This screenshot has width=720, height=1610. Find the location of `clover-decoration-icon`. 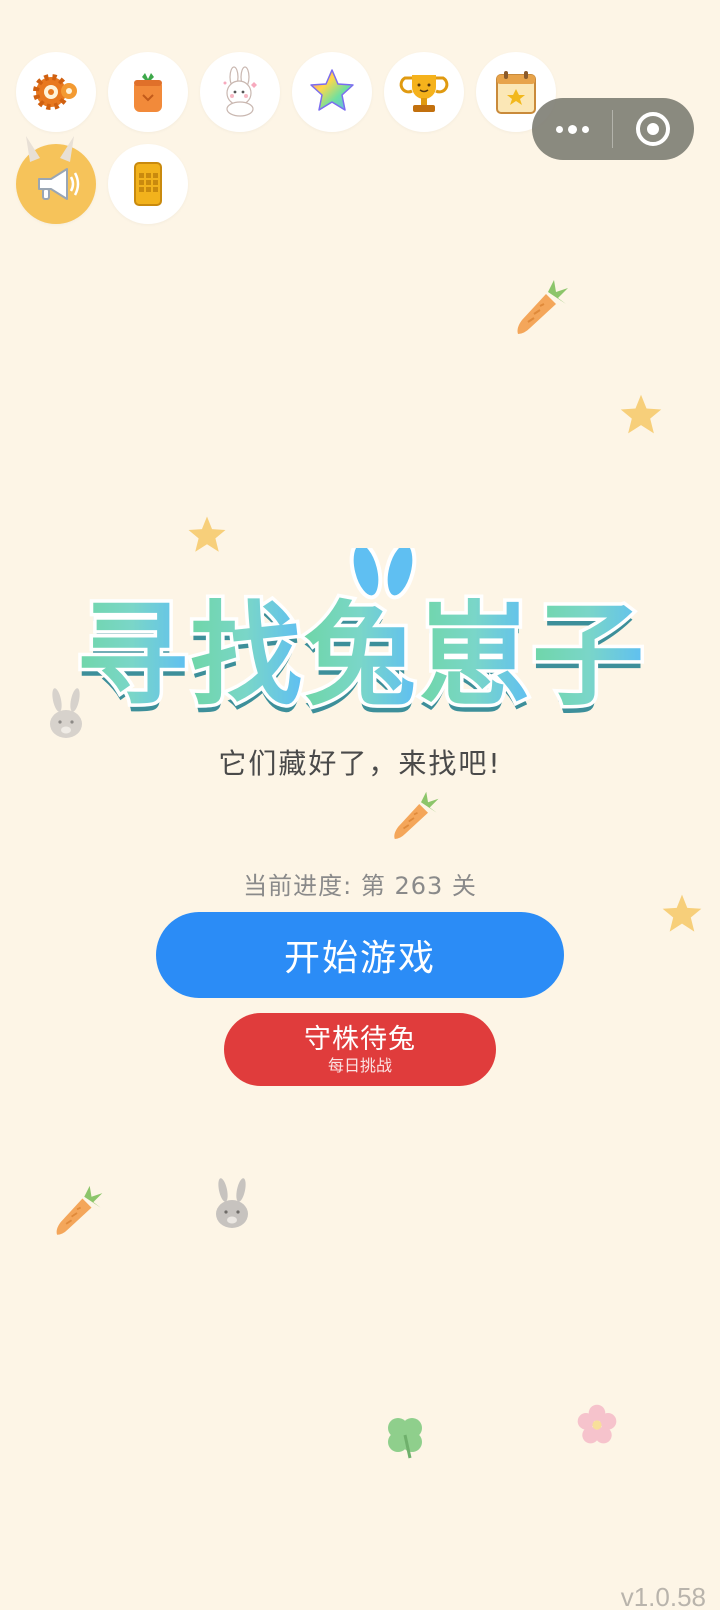

clover-decoration-icon is located at coordinates (405, 1438).